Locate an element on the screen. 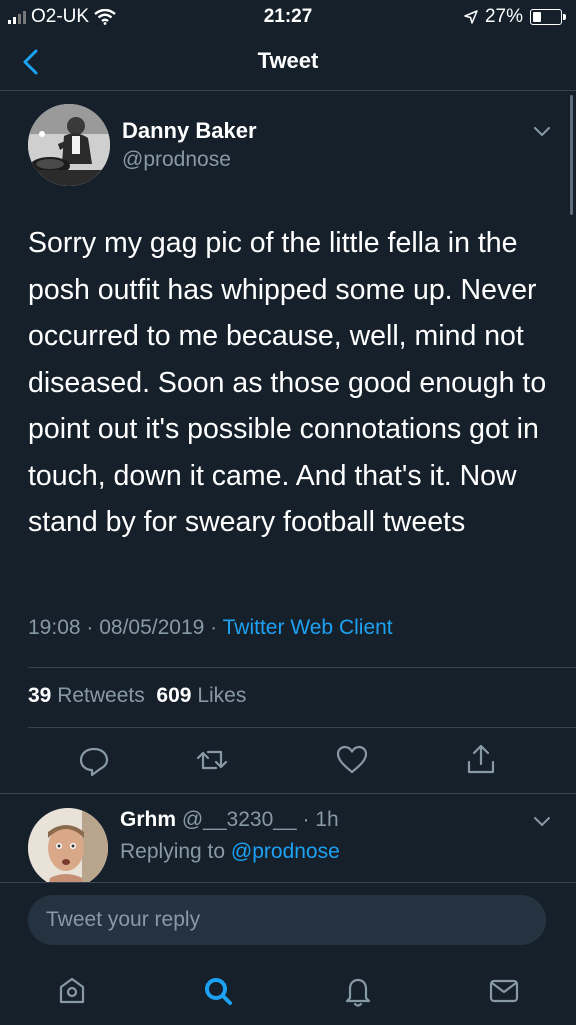 The image size is (576, 1025). search-icon is located at coordinates (218, 991).